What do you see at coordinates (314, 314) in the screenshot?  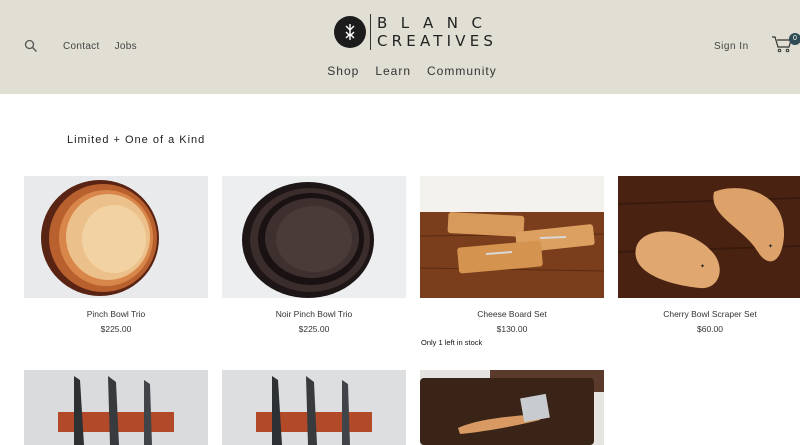 I see `product-name: Noir Pinch Bowl Trio` at bounding box center [314, 314].